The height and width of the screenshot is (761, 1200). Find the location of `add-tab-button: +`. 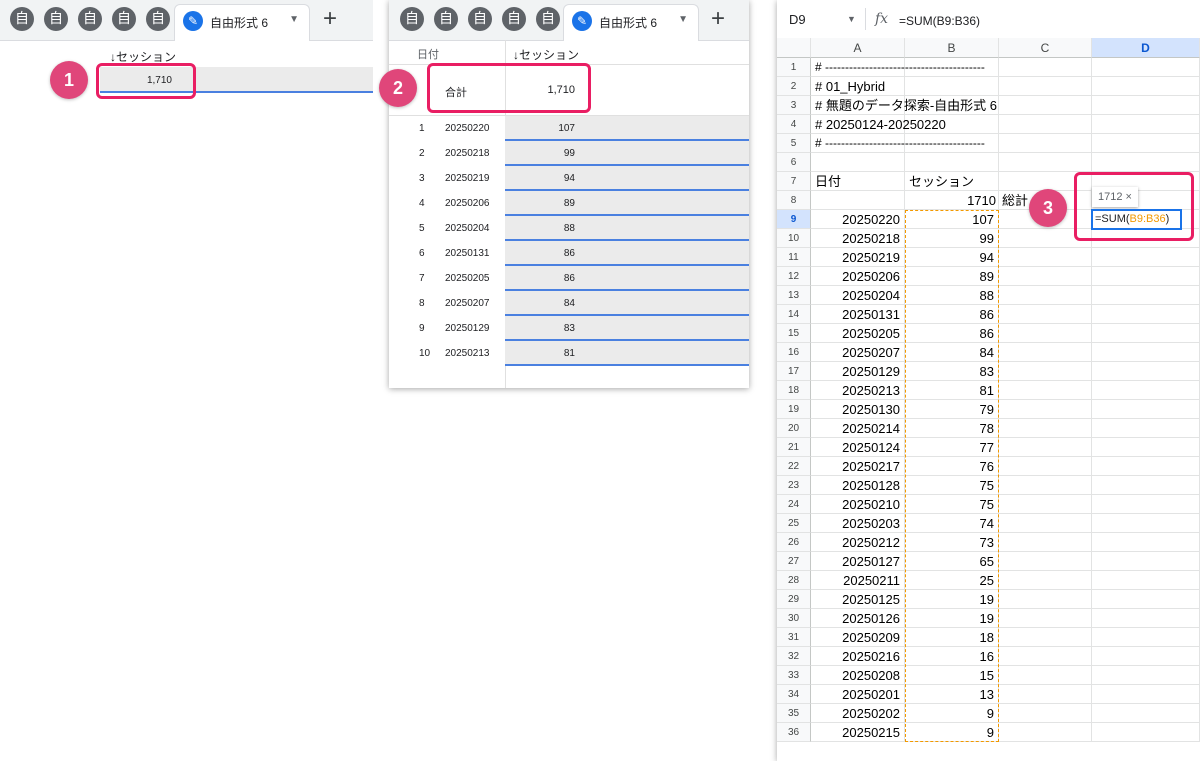

add-tab-button: + is located at coordinates (718, 20).